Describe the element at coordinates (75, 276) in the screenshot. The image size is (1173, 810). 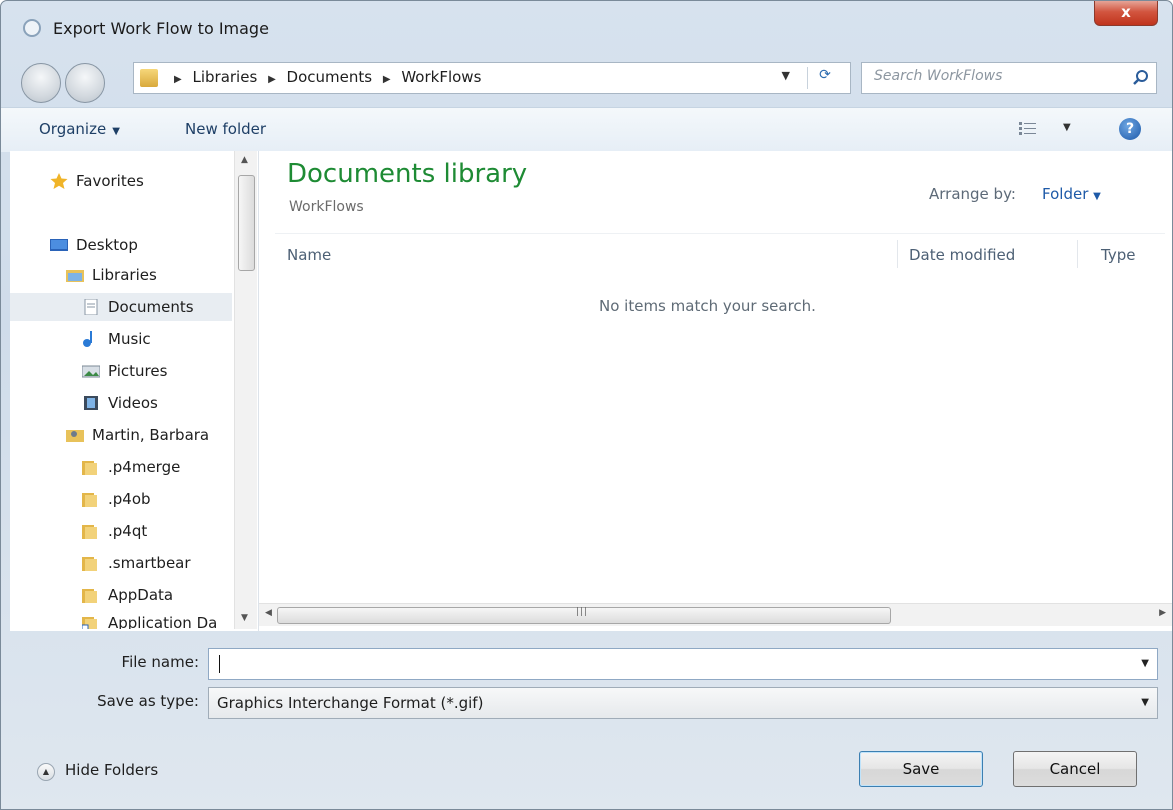
I see `libraries-icon` at that location.